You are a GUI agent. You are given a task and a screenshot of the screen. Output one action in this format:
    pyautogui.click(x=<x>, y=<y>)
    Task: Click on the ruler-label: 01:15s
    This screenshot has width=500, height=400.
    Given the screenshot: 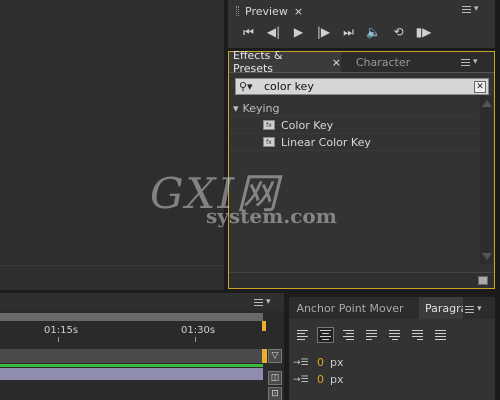 What is the action you would take?
    pyautogui.click(x=61, y=330)
    